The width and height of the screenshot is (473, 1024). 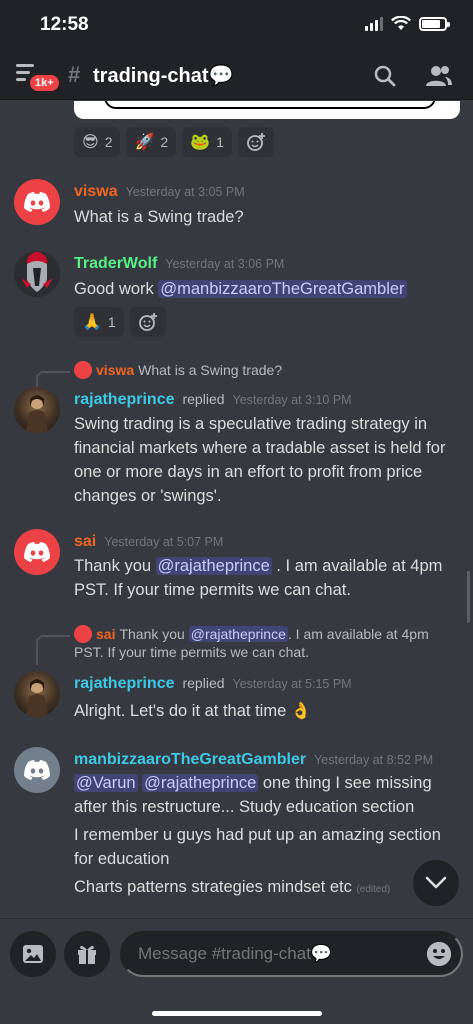 I want to click on search-icon, so click(x=385, y=76).